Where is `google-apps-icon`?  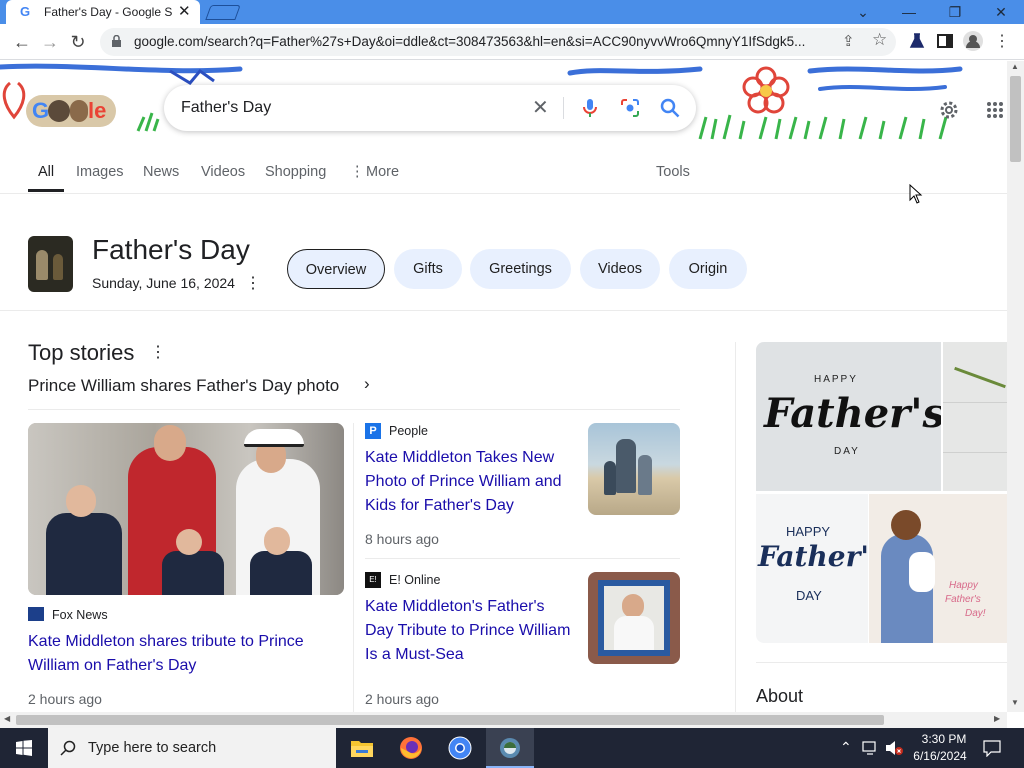
google-apps-icon is located at coordinates (995, 110).